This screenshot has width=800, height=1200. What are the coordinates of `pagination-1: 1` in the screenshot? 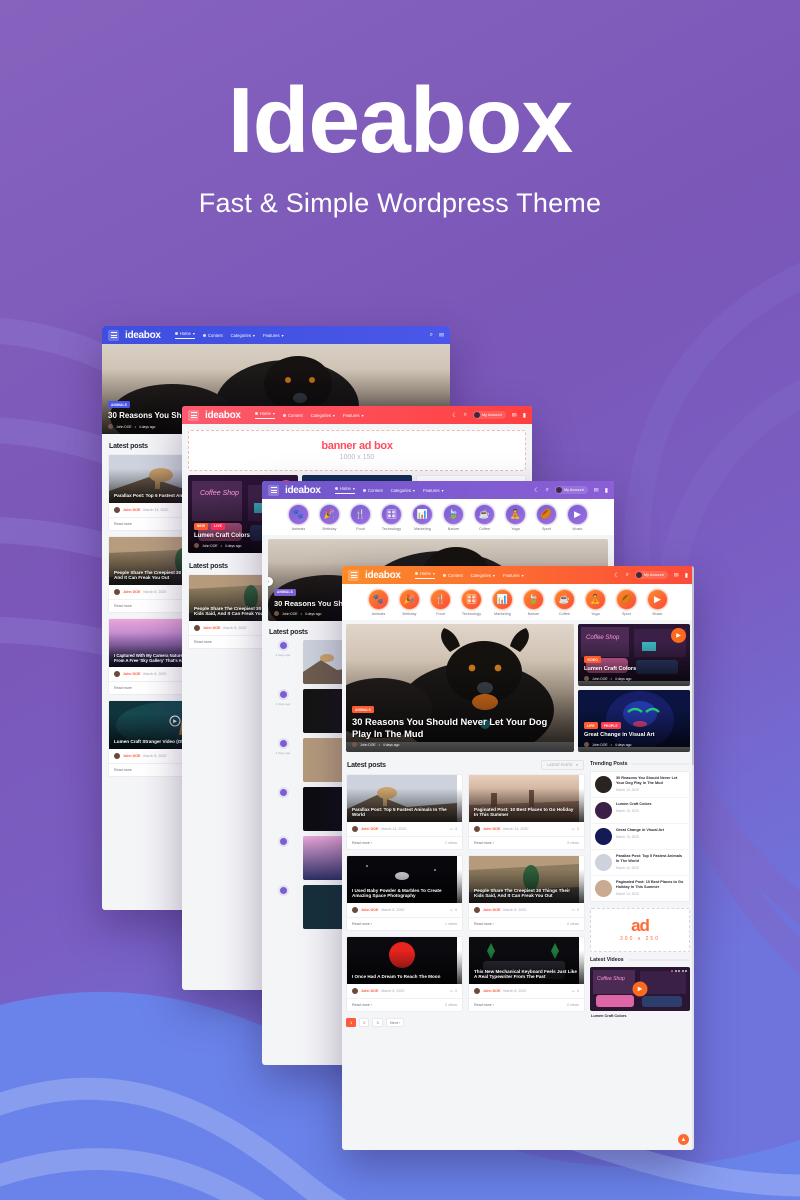 It's located at (351, 1022).